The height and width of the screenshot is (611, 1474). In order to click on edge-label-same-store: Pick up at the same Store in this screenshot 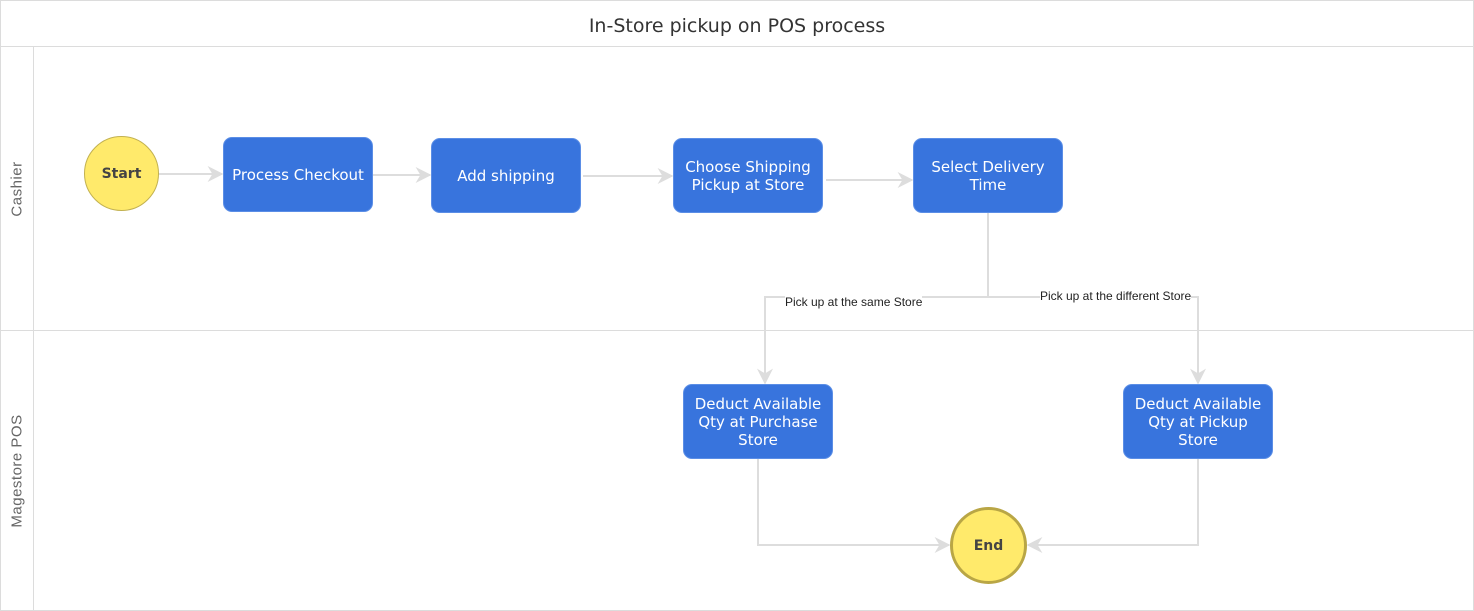, I will do `click(854, 302)`.